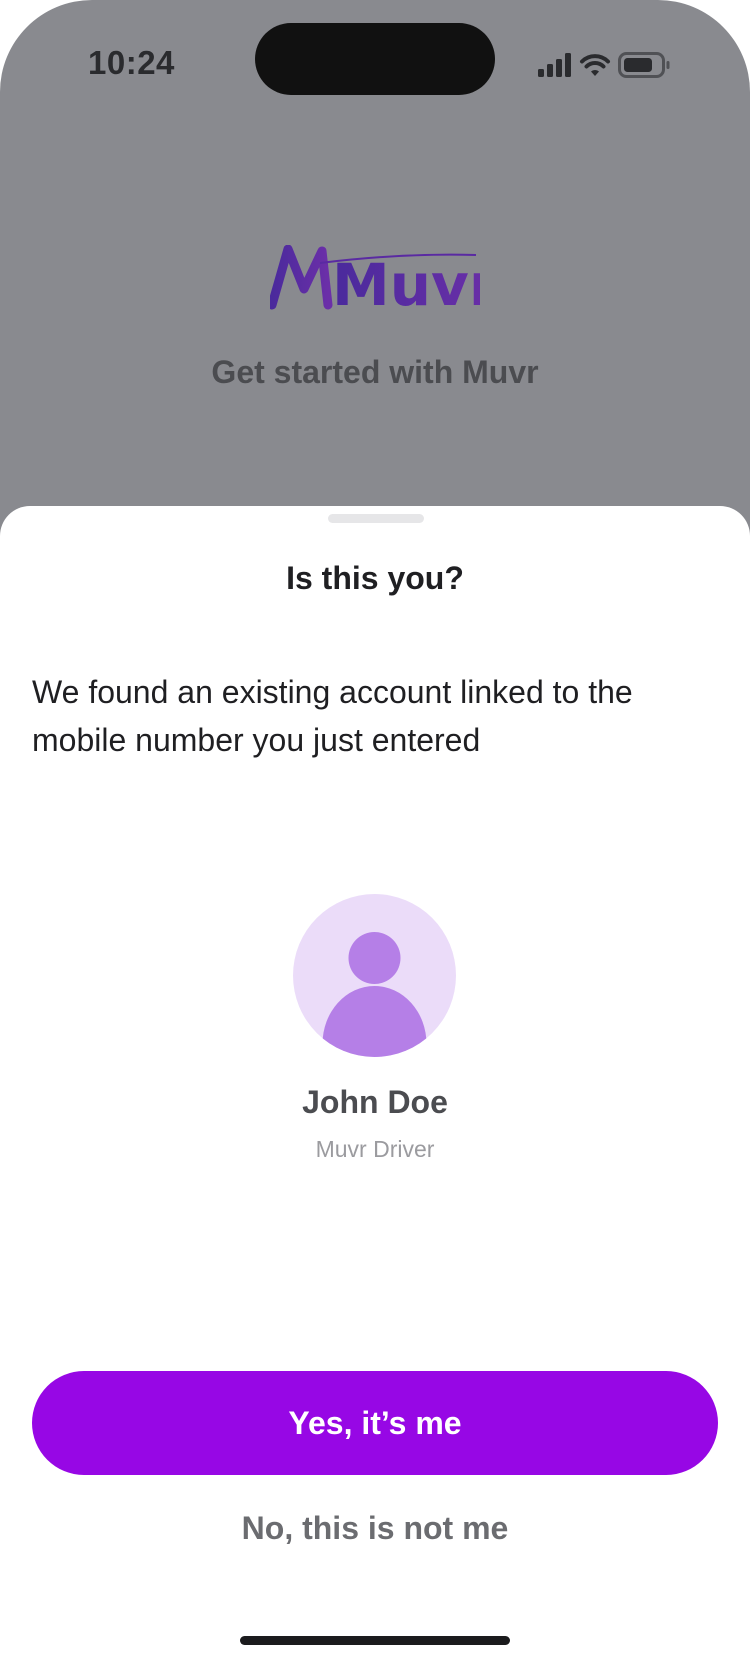  Describe the element at coordinates (374, 994) in the screenshot. I see `person-icon` at that location.